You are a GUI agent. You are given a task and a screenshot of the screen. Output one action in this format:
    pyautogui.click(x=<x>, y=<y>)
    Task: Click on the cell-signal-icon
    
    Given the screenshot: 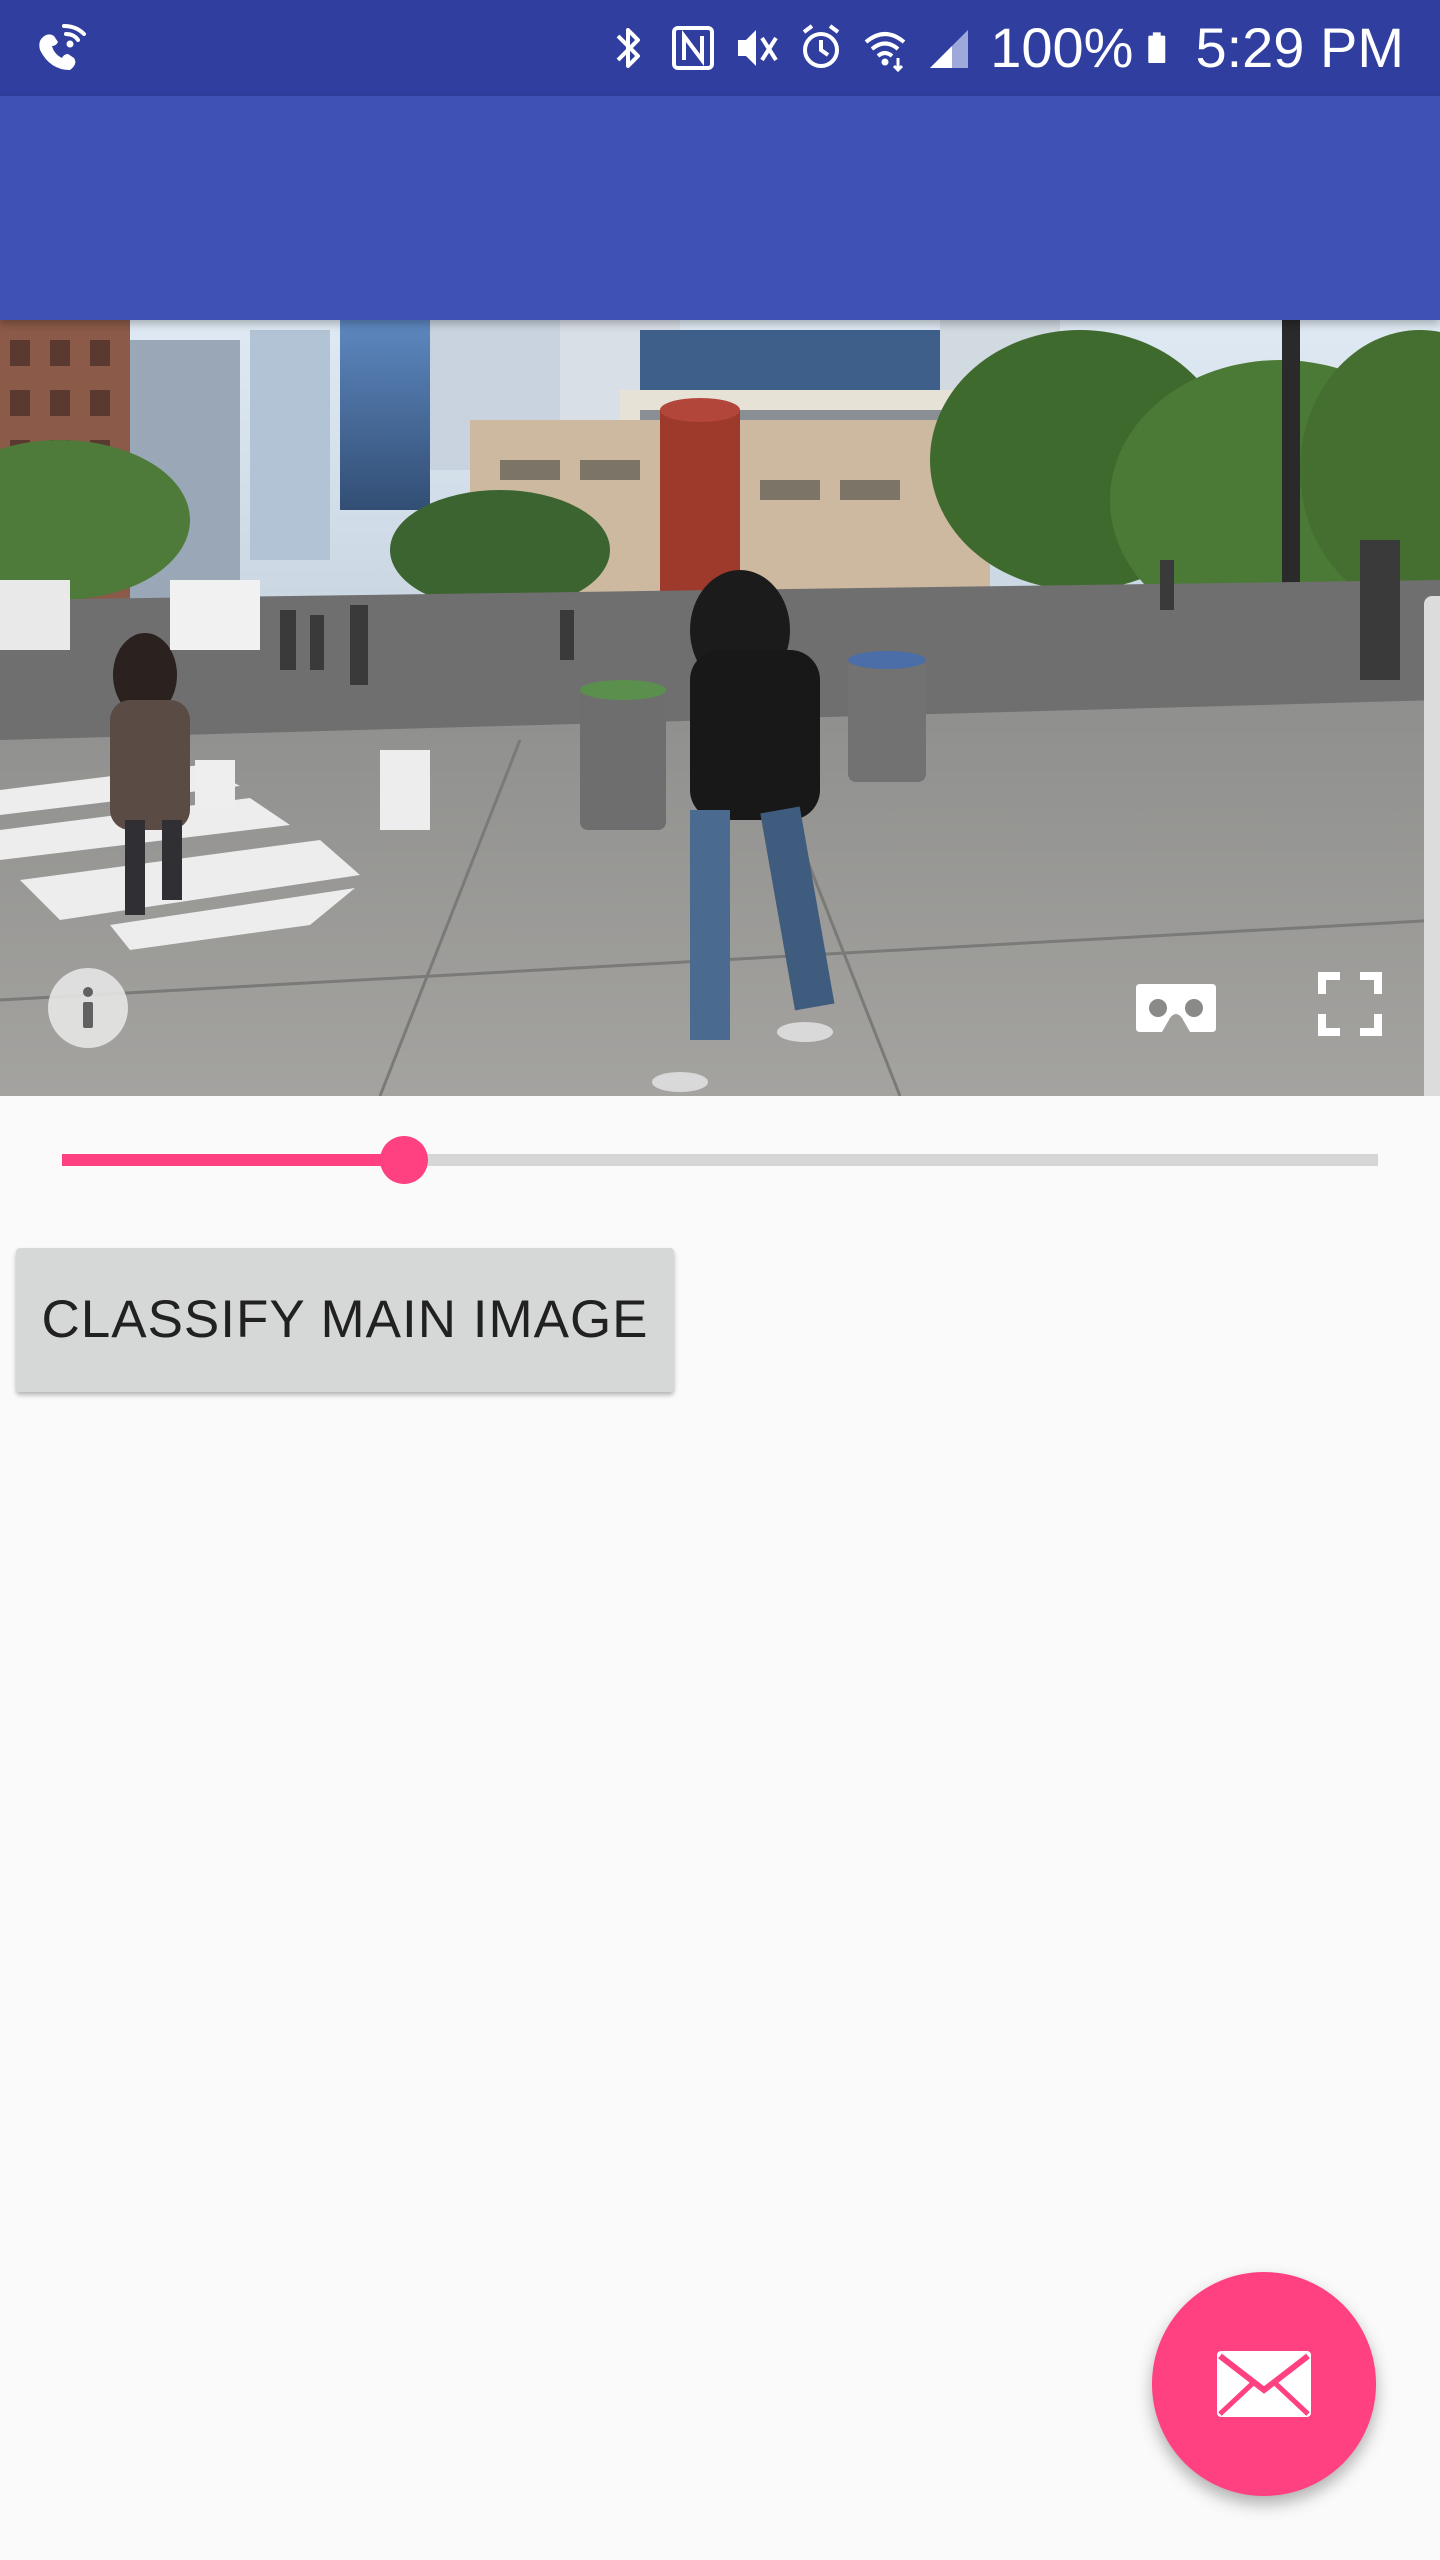 What is the action you would take?
    pyautogui.click(x=949, y=49)
    